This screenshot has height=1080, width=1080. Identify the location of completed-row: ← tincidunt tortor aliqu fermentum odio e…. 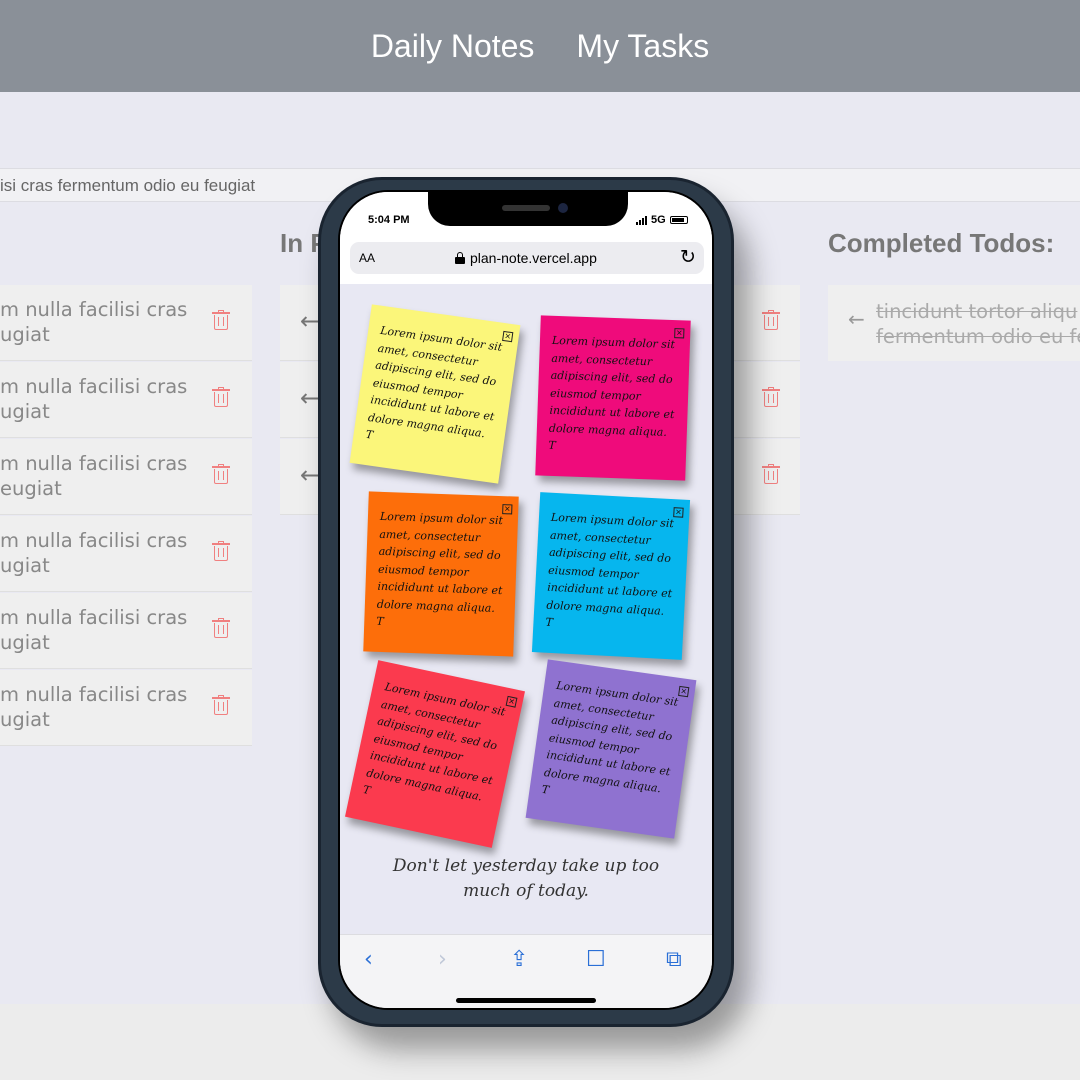
(954, 323).